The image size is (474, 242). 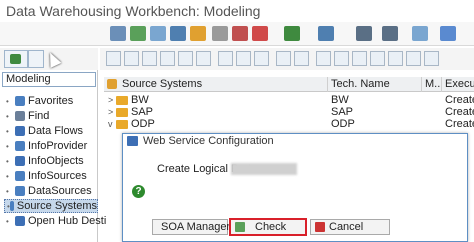 I want to click on tech-name-cell: BW, so click(x=340, y=100).